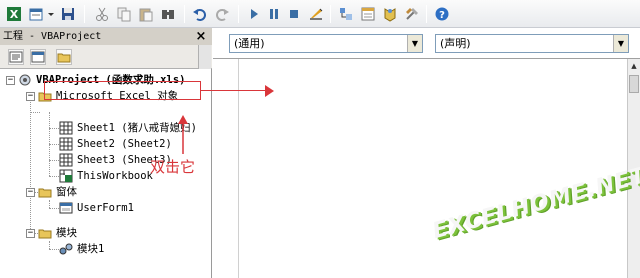 This screenshot has width=640, height=278. What do you see at coordinates (249, 43) in the screenshot?
I see `object-combo-value: (通用)` at bounding box center [249, 43].